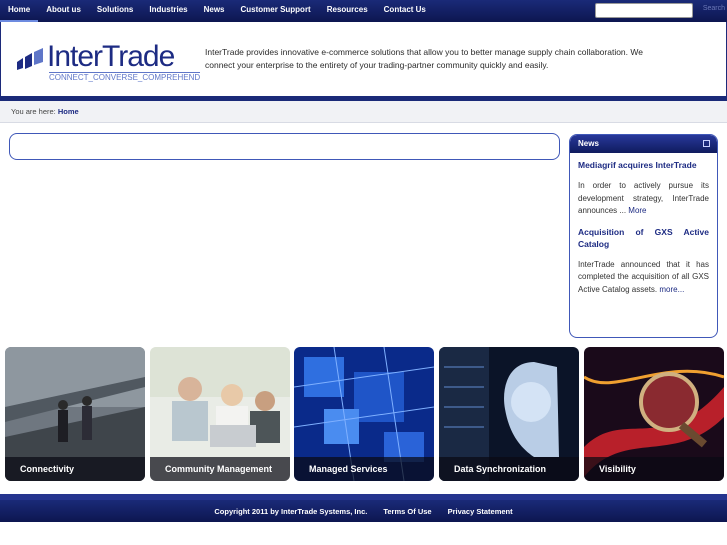 The image size is (727, 545). I want to click on breadcrumb-home-link: Home, so click(68, 111).